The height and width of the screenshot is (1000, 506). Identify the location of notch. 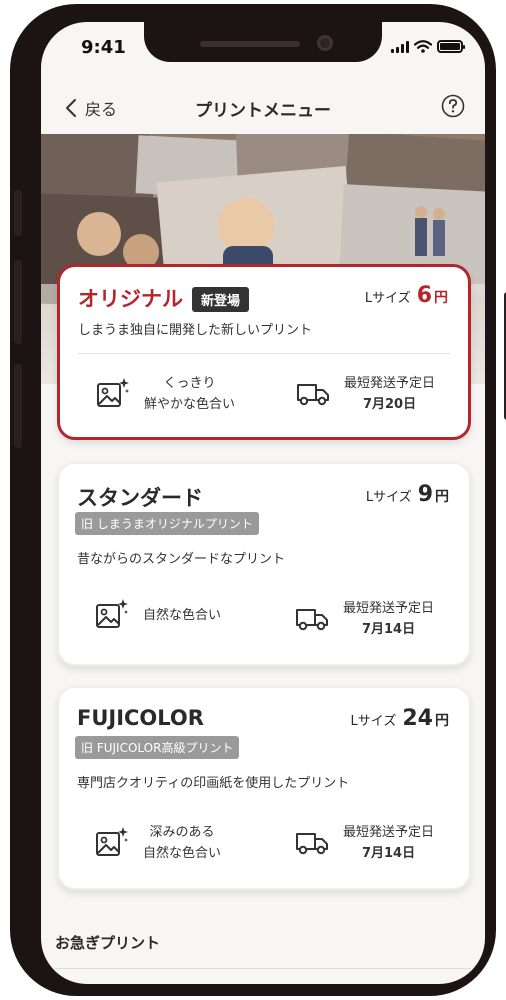
(263, 42).